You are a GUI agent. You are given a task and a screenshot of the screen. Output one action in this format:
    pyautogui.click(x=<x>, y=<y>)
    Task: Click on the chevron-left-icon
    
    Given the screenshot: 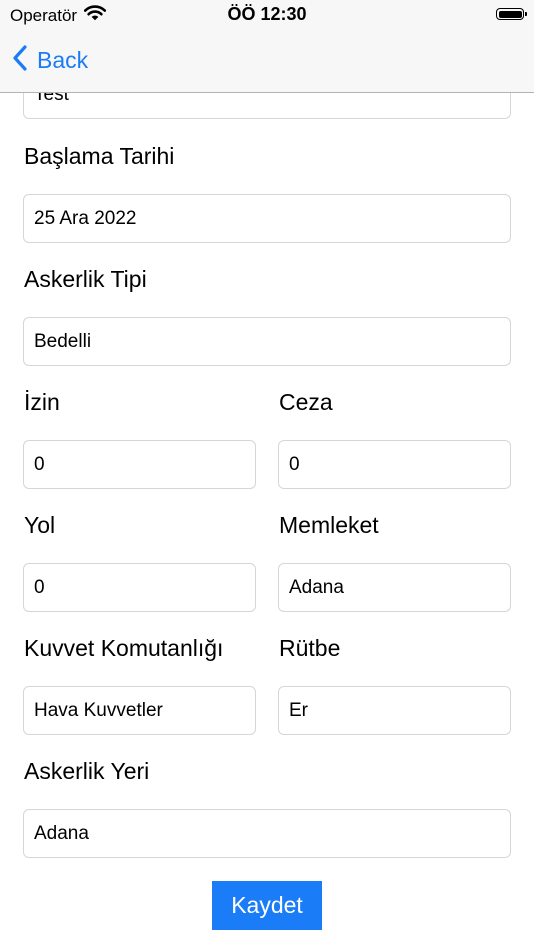 What is the action you would take?
    pyautogui.click(x=20, y=60)
    